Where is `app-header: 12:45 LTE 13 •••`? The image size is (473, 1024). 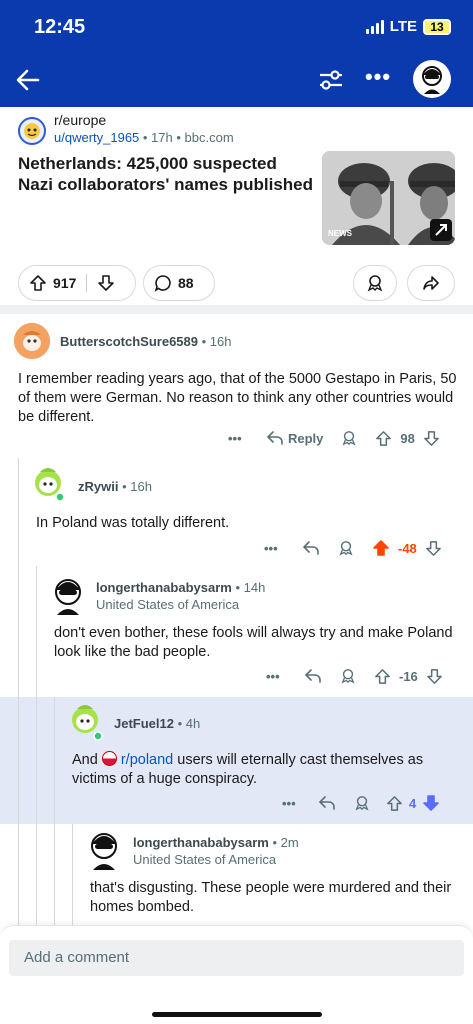
app-header: 12:45 LTE 13 ••• is located at coordinates (236, 53).